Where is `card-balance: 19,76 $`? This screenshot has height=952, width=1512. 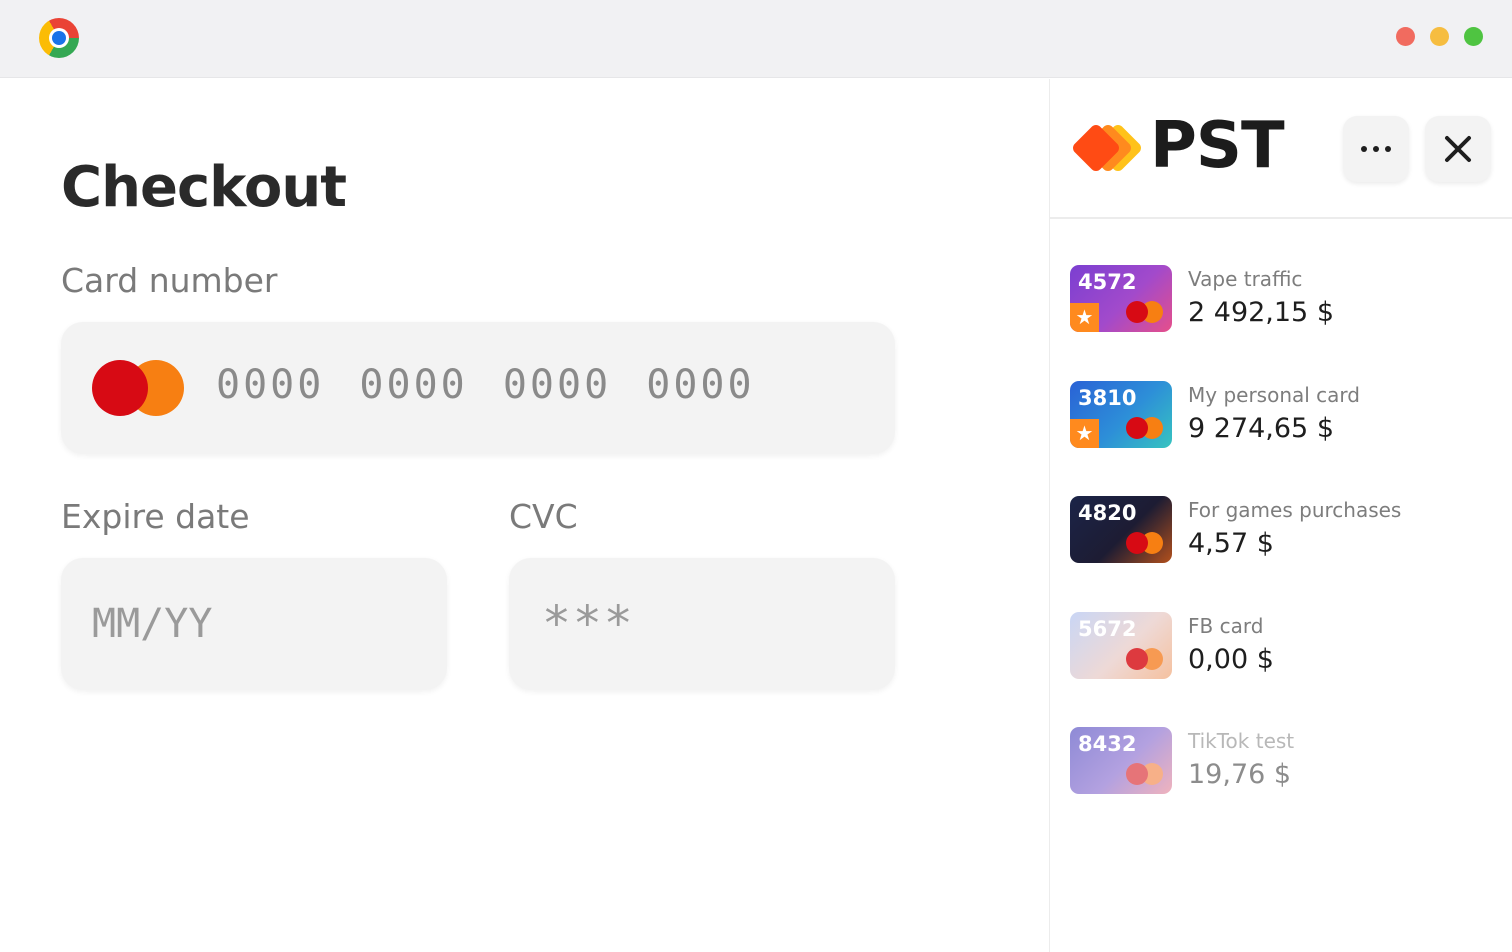 card-balance: 19,76 $ is located at coordinates (1240, 774).